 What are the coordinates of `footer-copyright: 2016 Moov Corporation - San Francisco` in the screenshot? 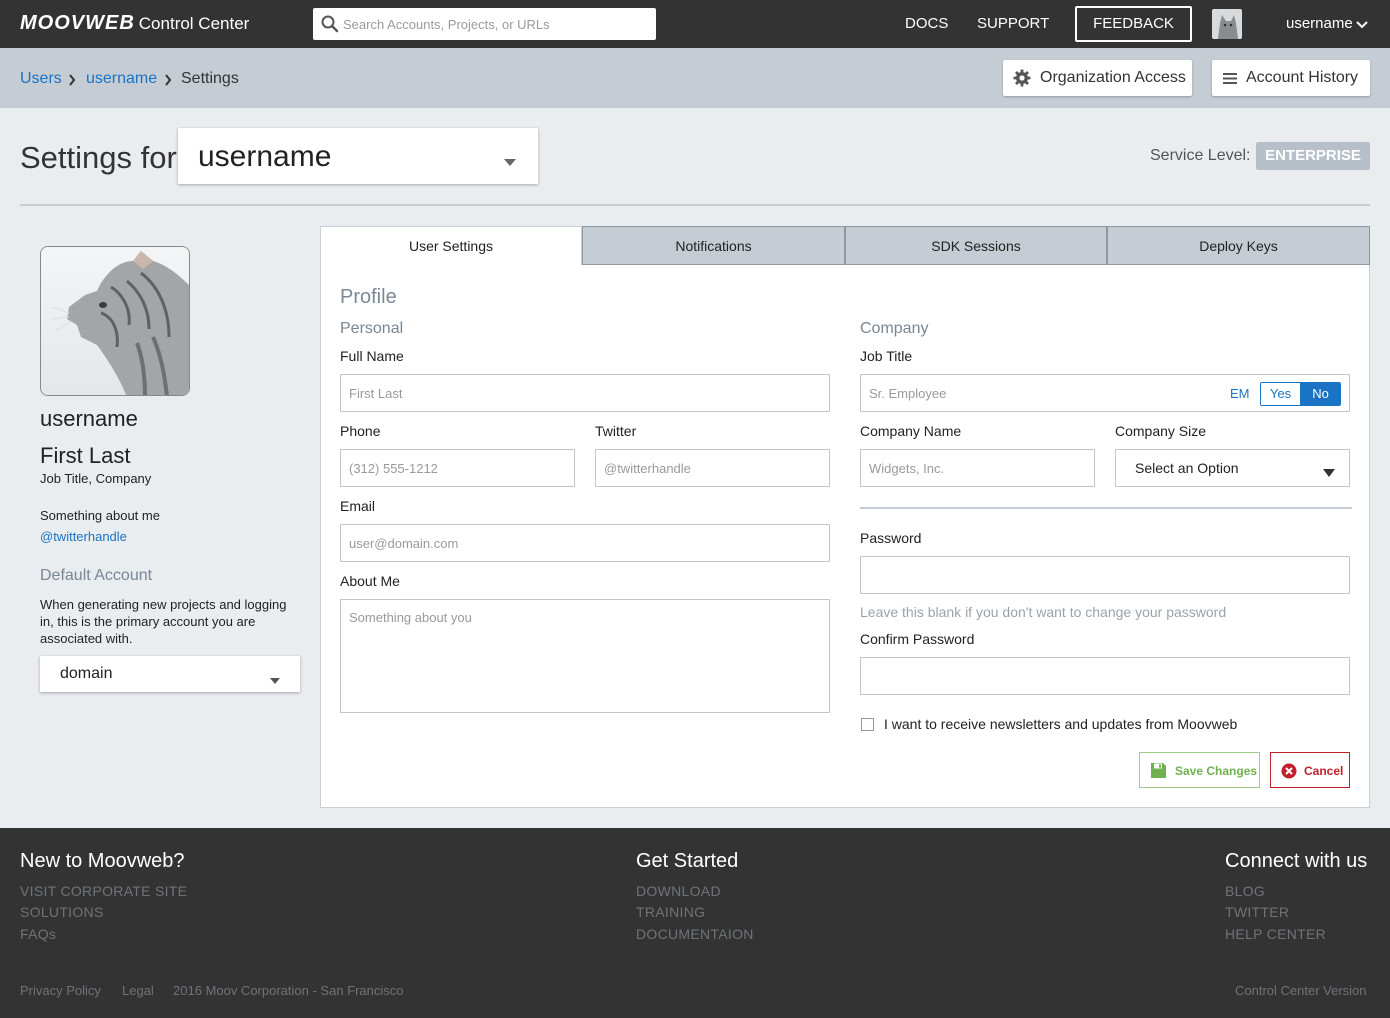 It's located at (288, 990).